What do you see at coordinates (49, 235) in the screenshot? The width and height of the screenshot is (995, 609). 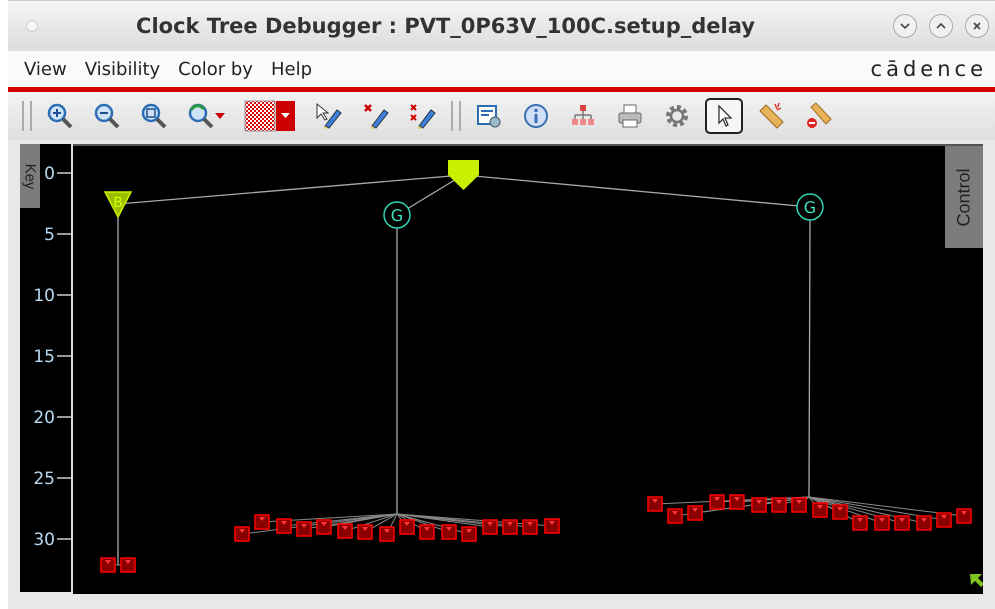 I see `axis-label: 5` at bounding box center [49, 235].